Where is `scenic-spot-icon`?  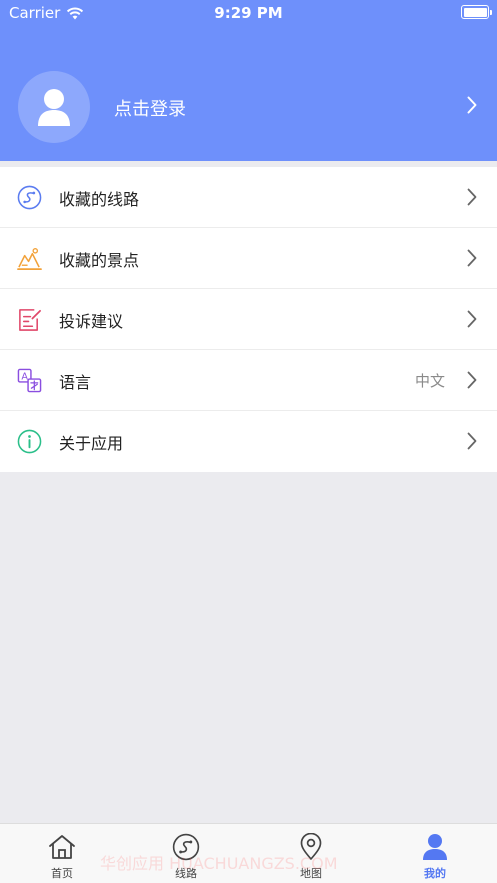 scenic-spot-icon is located at coordinates (29, 259).